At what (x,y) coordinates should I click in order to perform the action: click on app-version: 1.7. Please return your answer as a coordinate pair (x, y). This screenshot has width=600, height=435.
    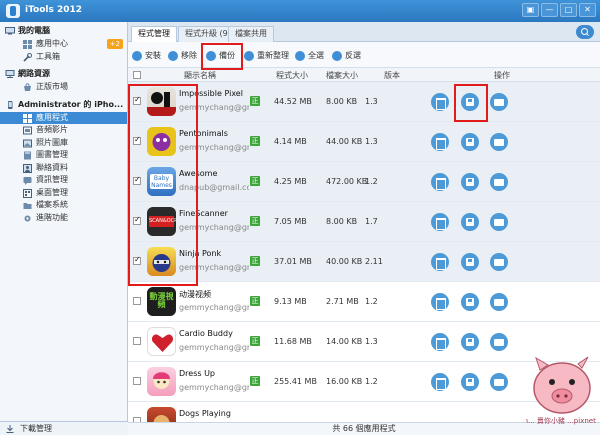
    Looking at the image, I should click on (371, 221).